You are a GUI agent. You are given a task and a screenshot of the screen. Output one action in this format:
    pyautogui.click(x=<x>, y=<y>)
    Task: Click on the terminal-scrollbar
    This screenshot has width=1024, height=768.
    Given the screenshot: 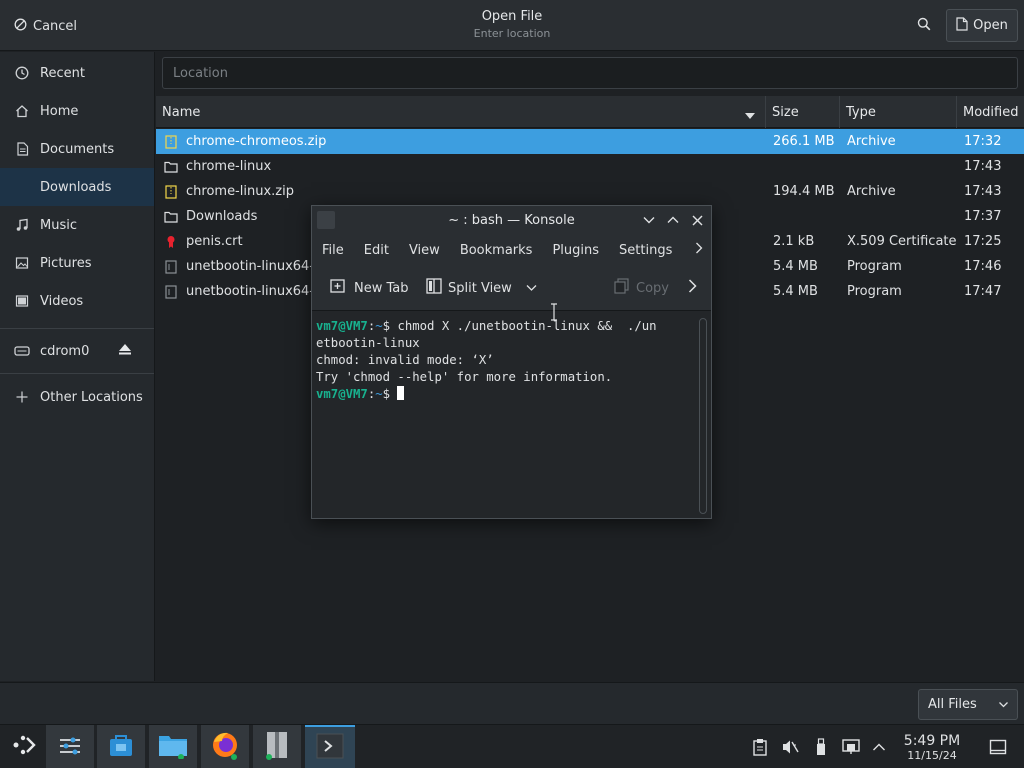 What is the action you would take?
    pyautogui.click(x=703, y=416)
    